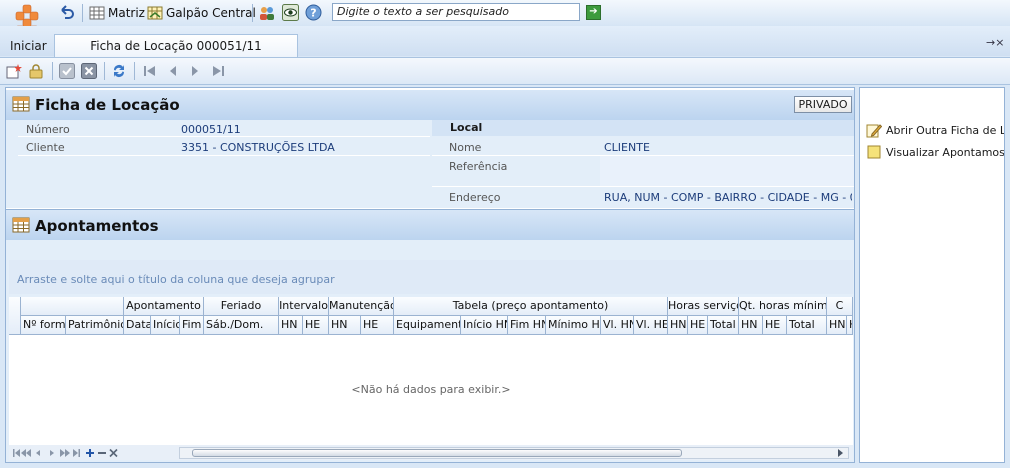 The width and height of the screenshot is (1010, 468). Describe the element at coordinates (703, 306) in the screenshot. I see `band-horas-servico: Horas serviço` at that location.